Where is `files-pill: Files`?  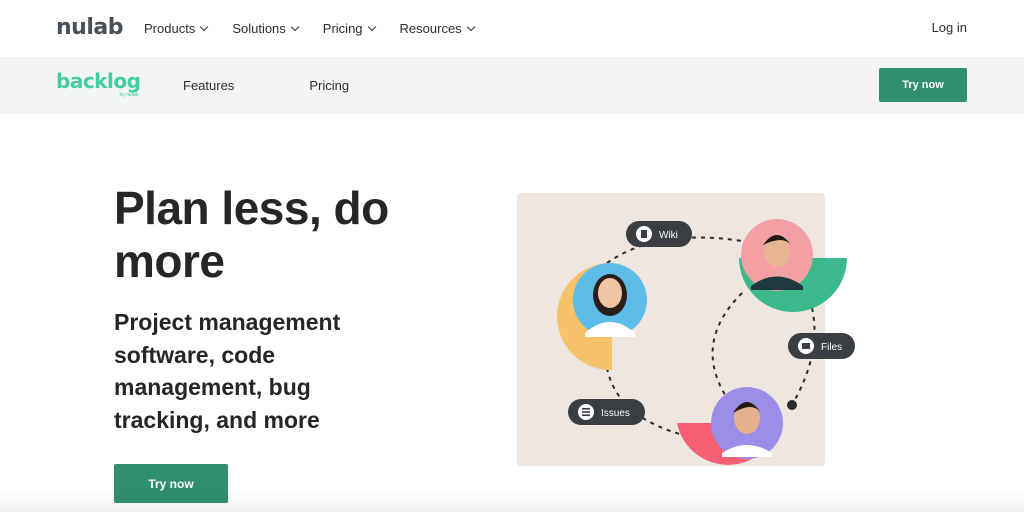 files-pill: Files is located at coordinates (821, 346).